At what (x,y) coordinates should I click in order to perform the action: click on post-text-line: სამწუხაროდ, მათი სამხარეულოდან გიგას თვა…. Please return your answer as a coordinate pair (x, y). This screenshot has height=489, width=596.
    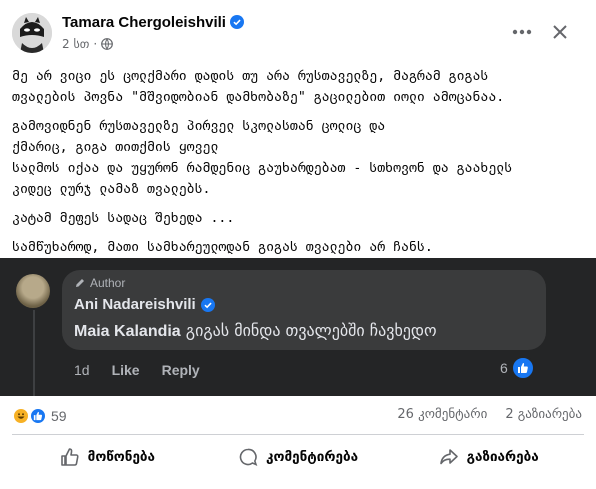
    Looking at the image, I should click on (222, 247).